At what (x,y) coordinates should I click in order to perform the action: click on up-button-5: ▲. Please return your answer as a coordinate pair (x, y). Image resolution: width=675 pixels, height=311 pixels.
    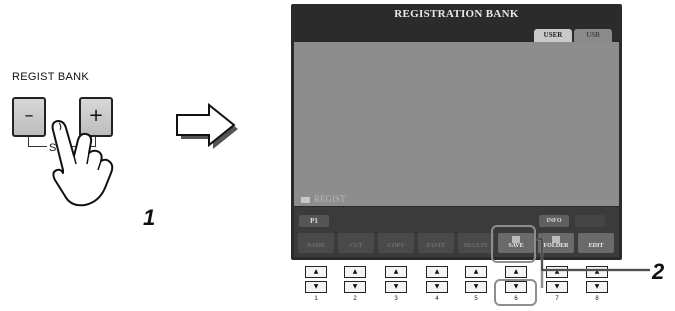
    Looking at the image, I should click on (476, 272).